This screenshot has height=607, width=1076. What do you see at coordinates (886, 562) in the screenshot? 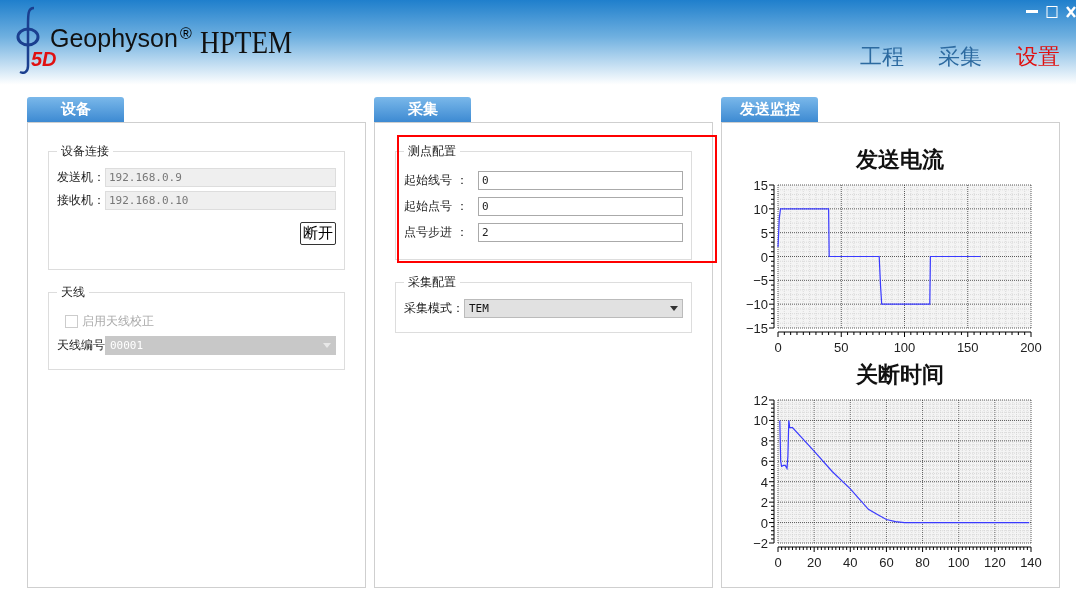
I see `axis-tick-label: 60` at bounding box center [886, 562].